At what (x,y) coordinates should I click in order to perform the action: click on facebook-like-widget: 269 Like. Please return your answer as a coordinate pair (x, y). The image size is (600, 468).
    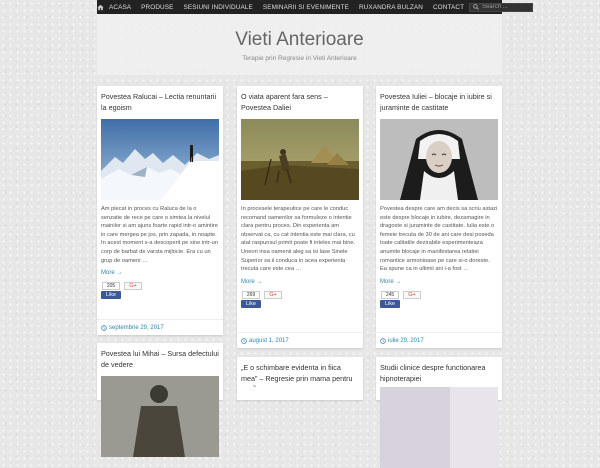
    Looking at the image, I should click on (251, 299).